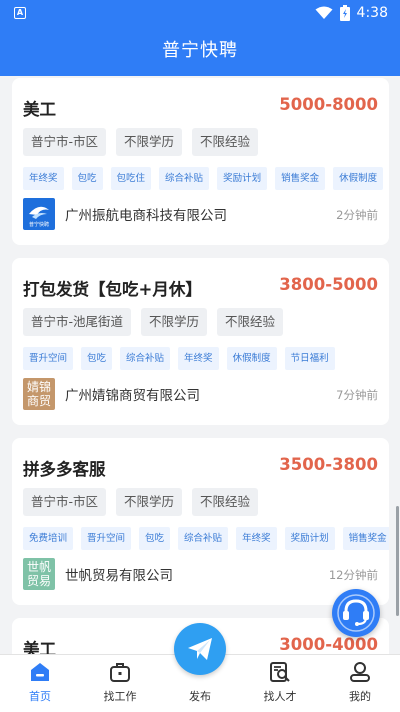  I want to click on tab-label: 找工作, so click(120, 696).